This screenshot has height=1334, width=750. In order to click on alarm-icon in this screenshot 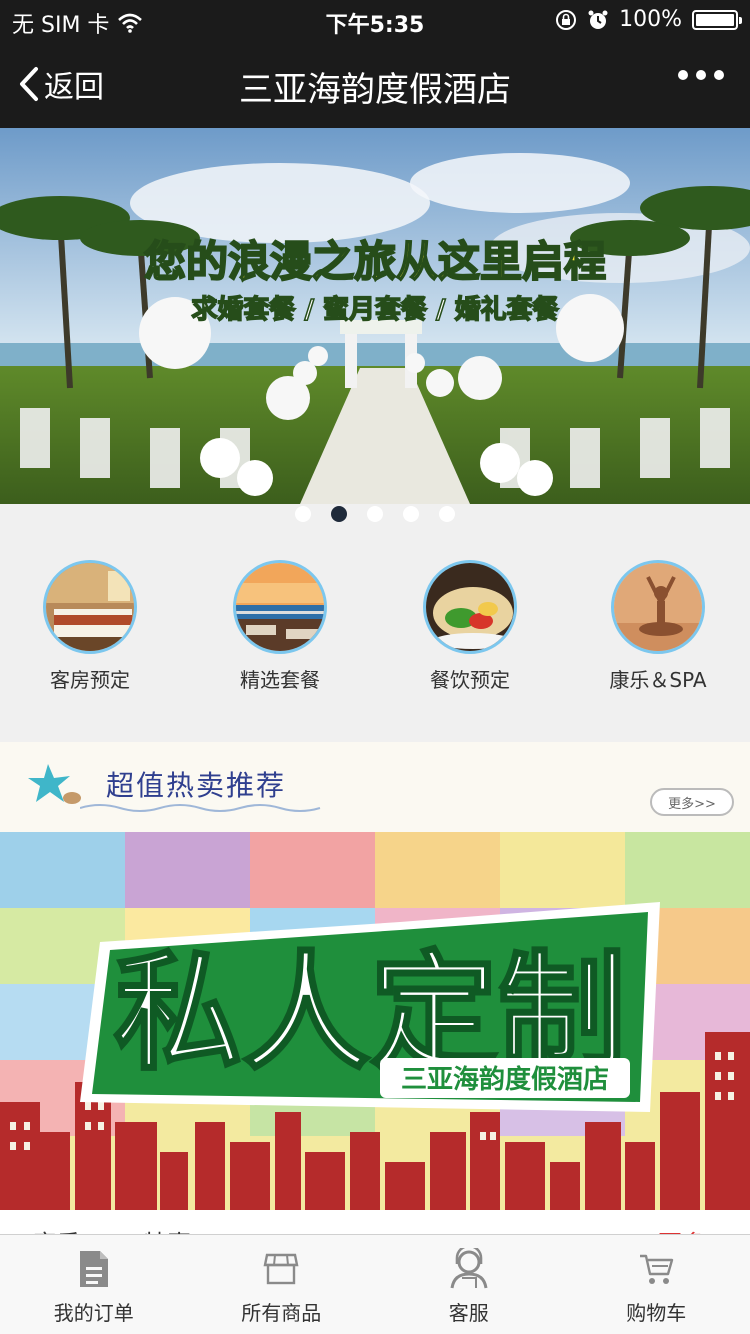, I will do `click(598, 19)`.